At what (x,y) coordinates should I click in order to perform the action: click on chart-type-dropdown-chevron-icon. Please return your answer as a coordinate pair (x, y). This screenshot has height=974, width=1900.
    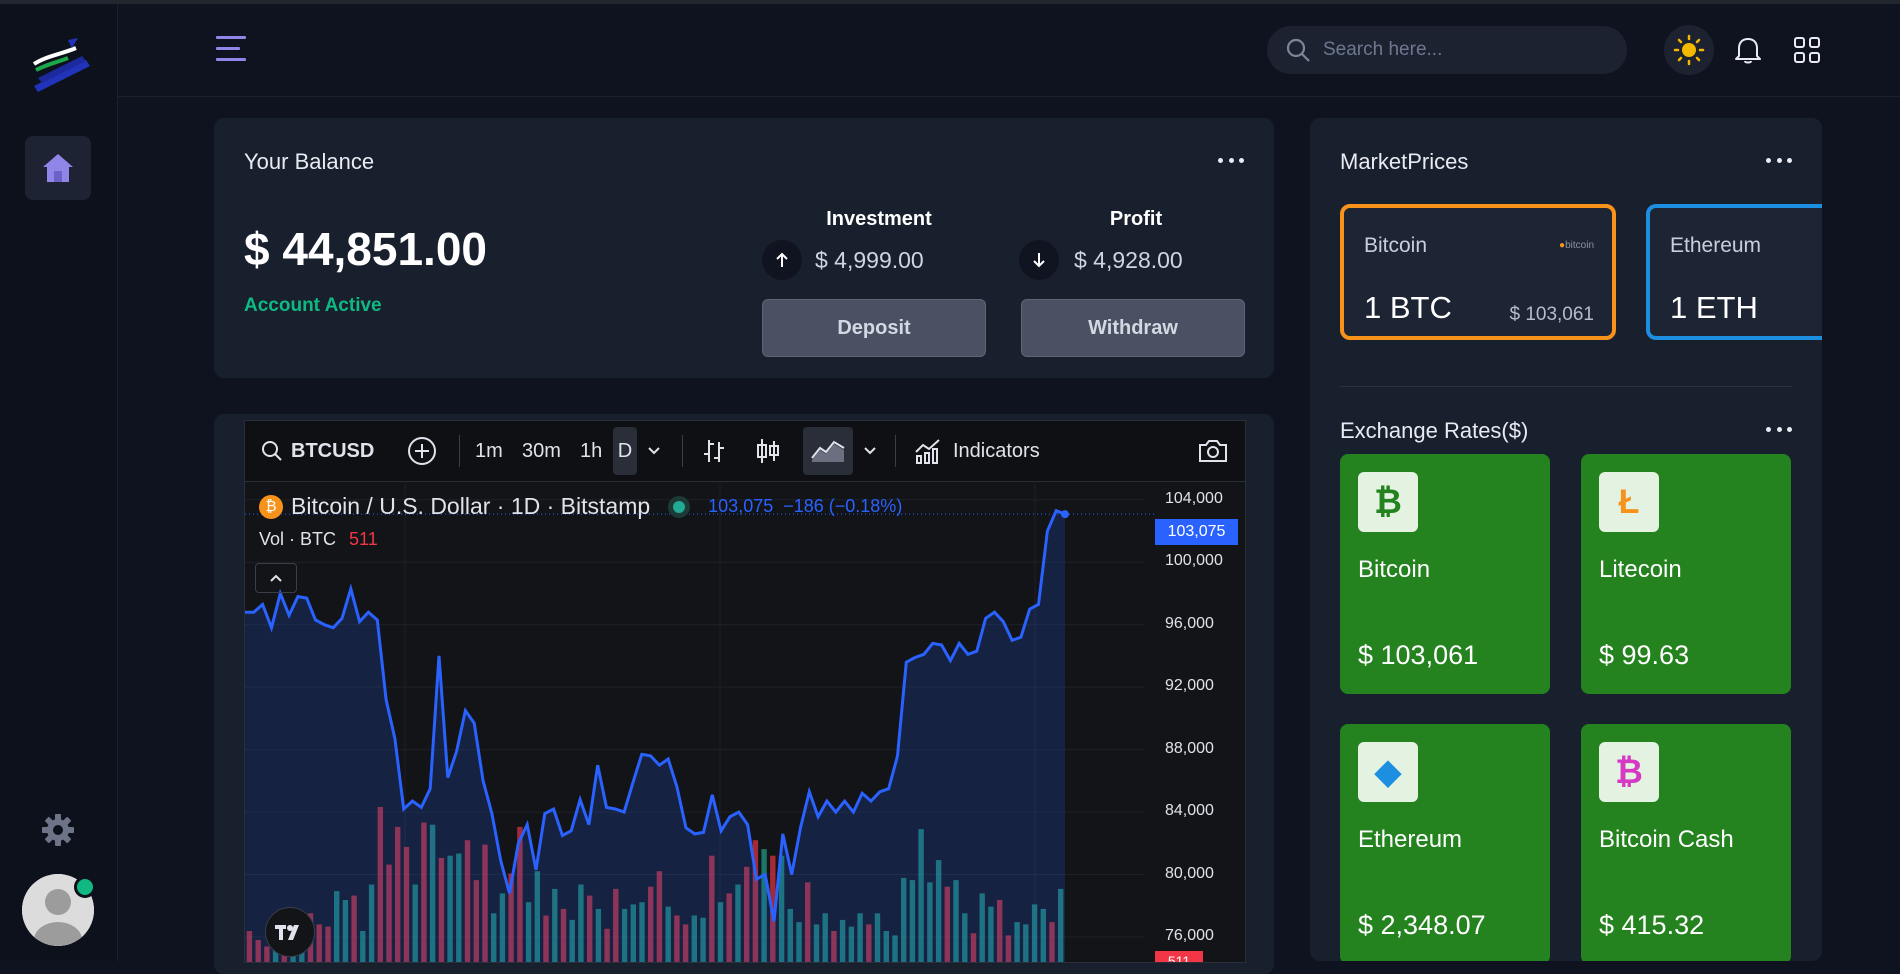
    Looking at the image, I should click on (870, 451).